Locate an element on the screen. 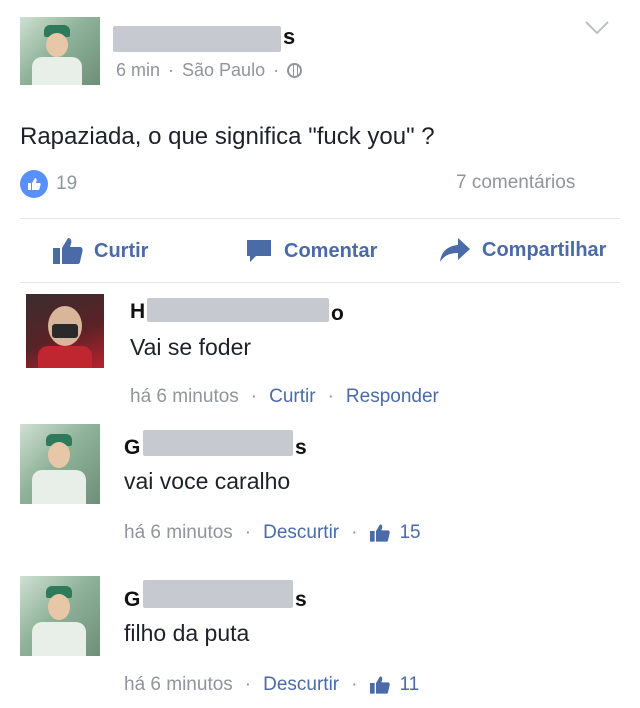 This screenshot has height=708, width=640. post-meta: 6 min · São Paulo · is located at coordinates (209, 70).